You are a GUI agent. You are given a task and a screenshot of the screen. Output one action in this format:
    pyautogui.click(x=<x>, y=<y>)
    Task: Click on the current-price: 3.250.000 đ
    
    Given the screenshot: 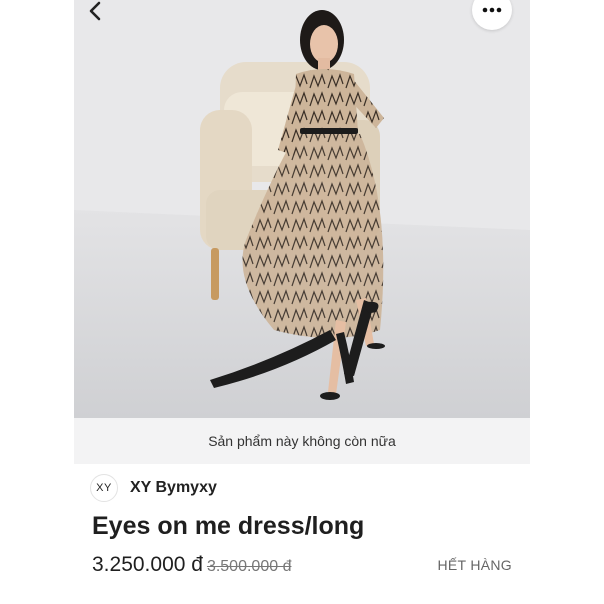 What is the action you would take?
    pyautogui.click(x=147, y=564)
    